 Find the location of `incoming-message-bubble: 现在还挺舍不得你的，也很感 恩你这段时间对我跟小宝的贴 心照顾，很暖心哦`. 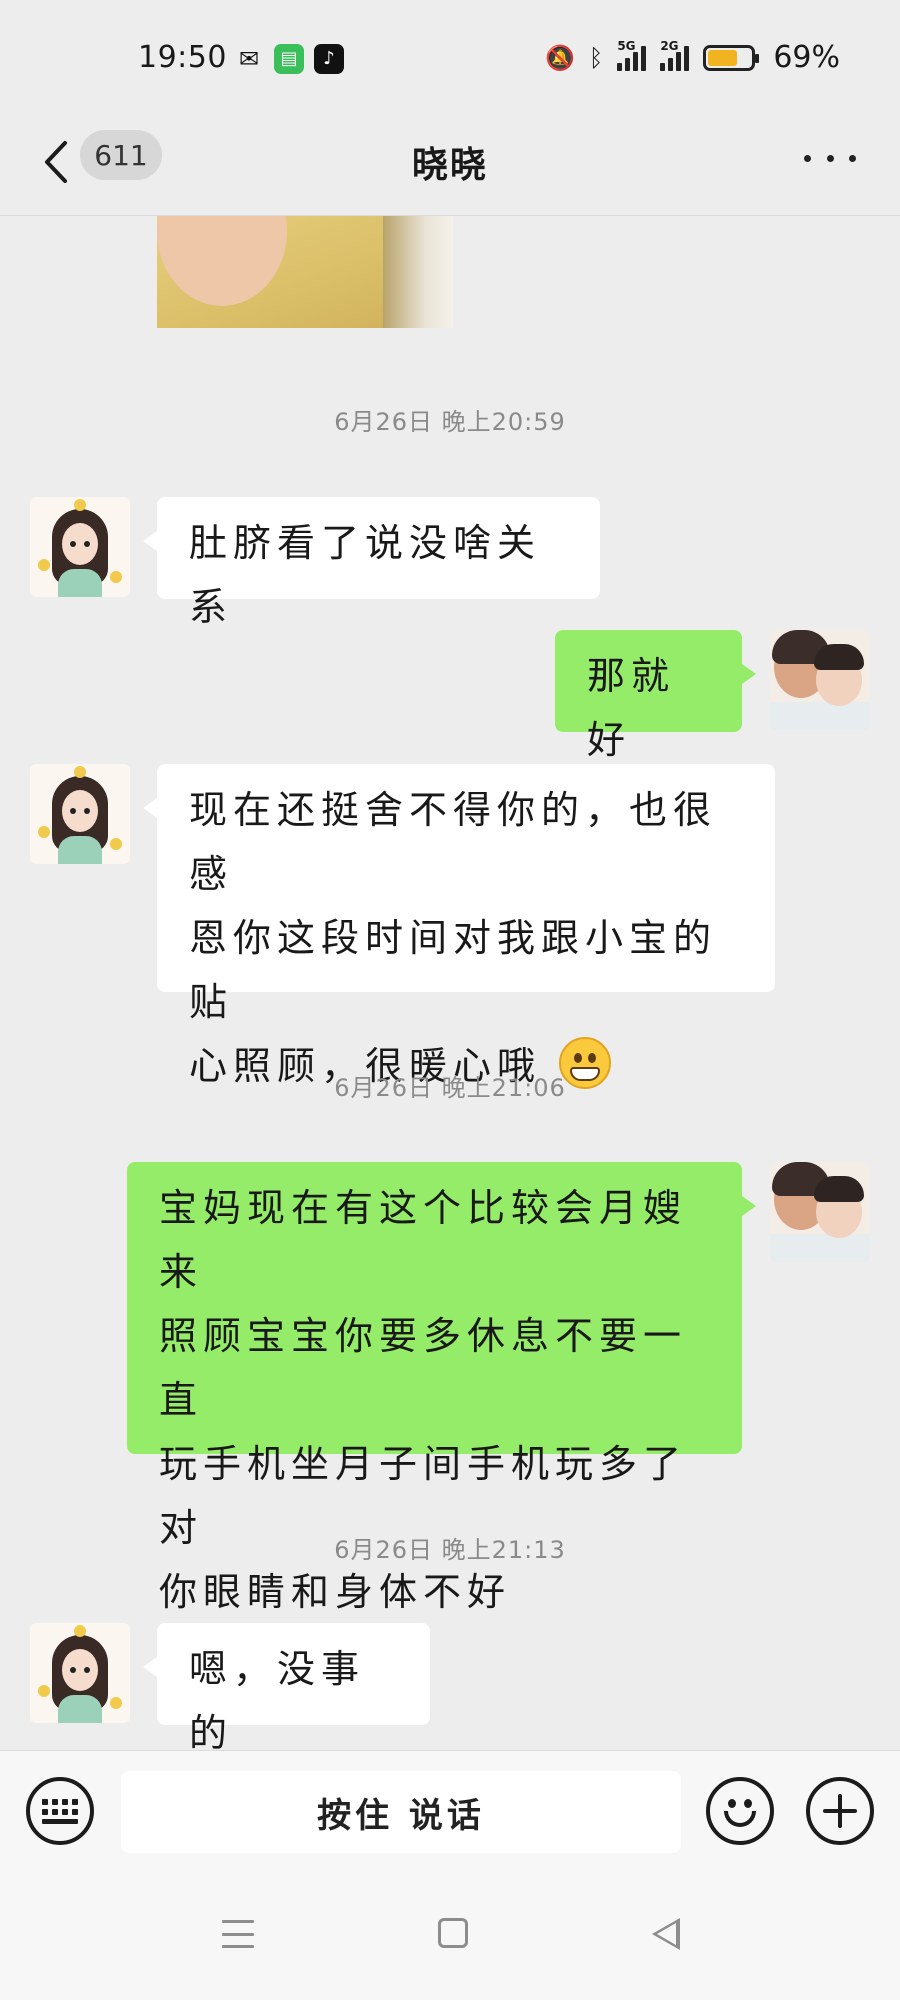

incoming-message-bubble: 现在还挺舍不得你的，也很感 恩你这段时间对我跟小宝的贴 心照顾，很暖心哦 is located at coordinates (459, 926).